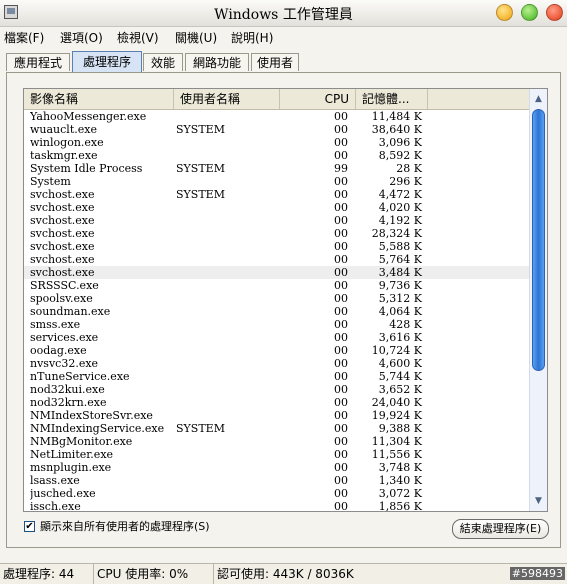 The height and width of the screenshot is (584, 567). I want to click on table-row: wuauclt.exe SYSTEM 00 38,640 K, so click(277, 129).